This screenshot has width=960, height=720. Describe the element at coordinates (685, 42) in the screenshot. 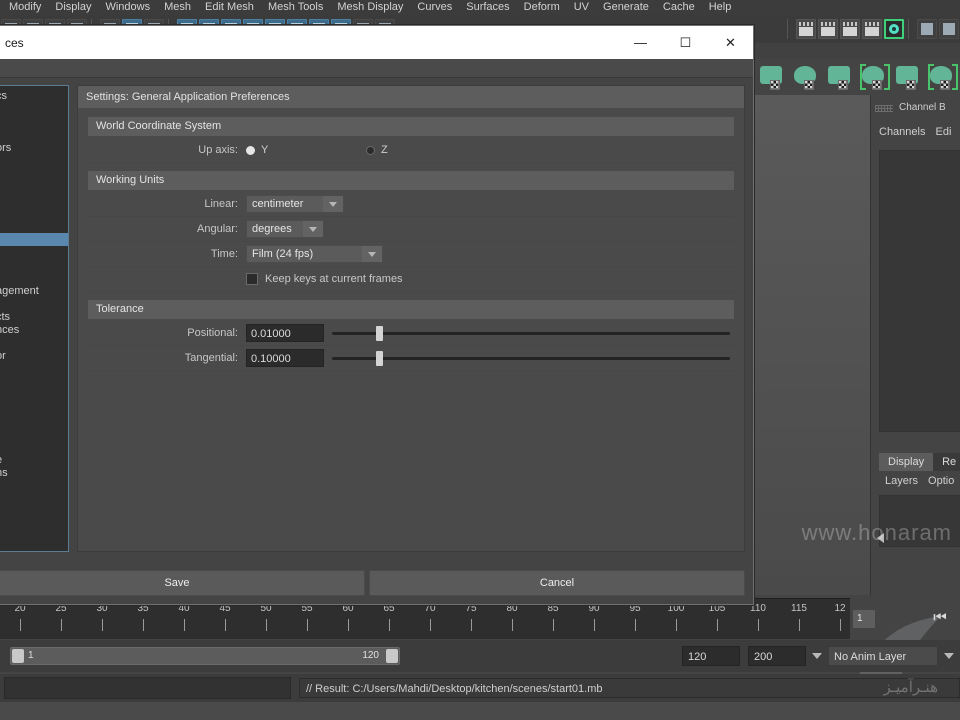

I see `maximize-icon: ☐` at that location.